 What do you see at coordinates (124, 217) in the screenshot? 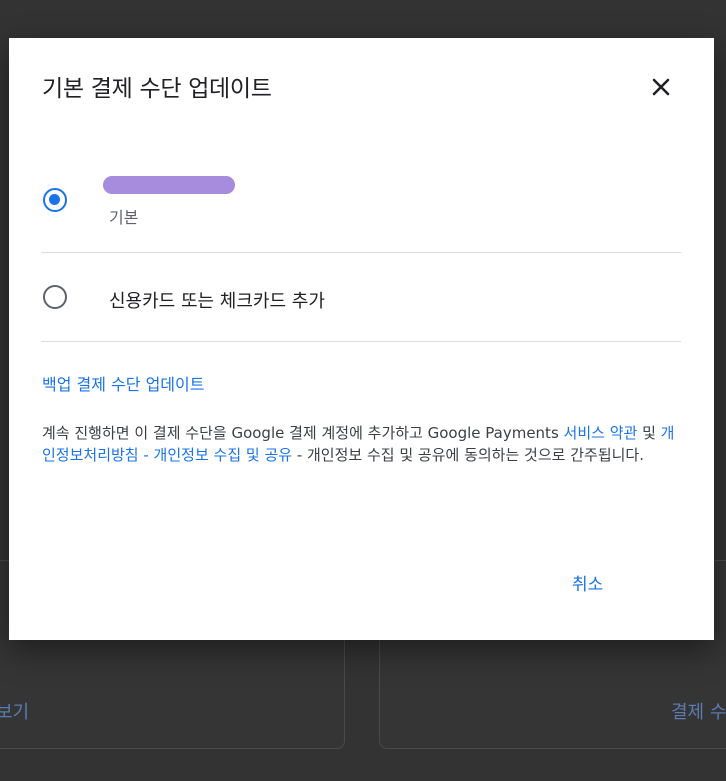
I see `card-default-label: 기본` at bounding box center [124, 217].